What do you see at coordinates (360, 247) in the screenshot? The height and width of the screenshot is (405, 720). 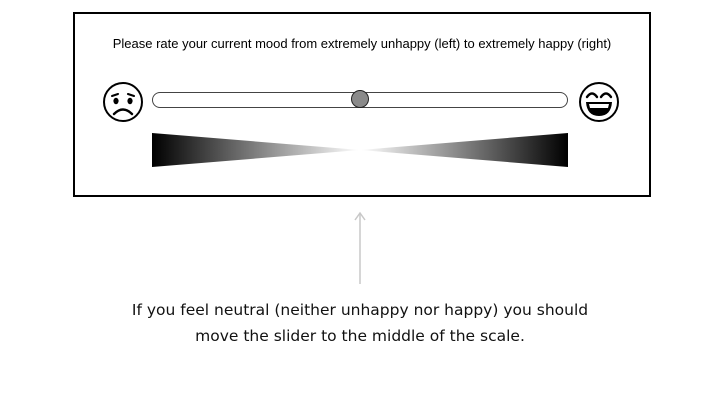 I see `arrow-up-icon` at bounding box center [360, 247].